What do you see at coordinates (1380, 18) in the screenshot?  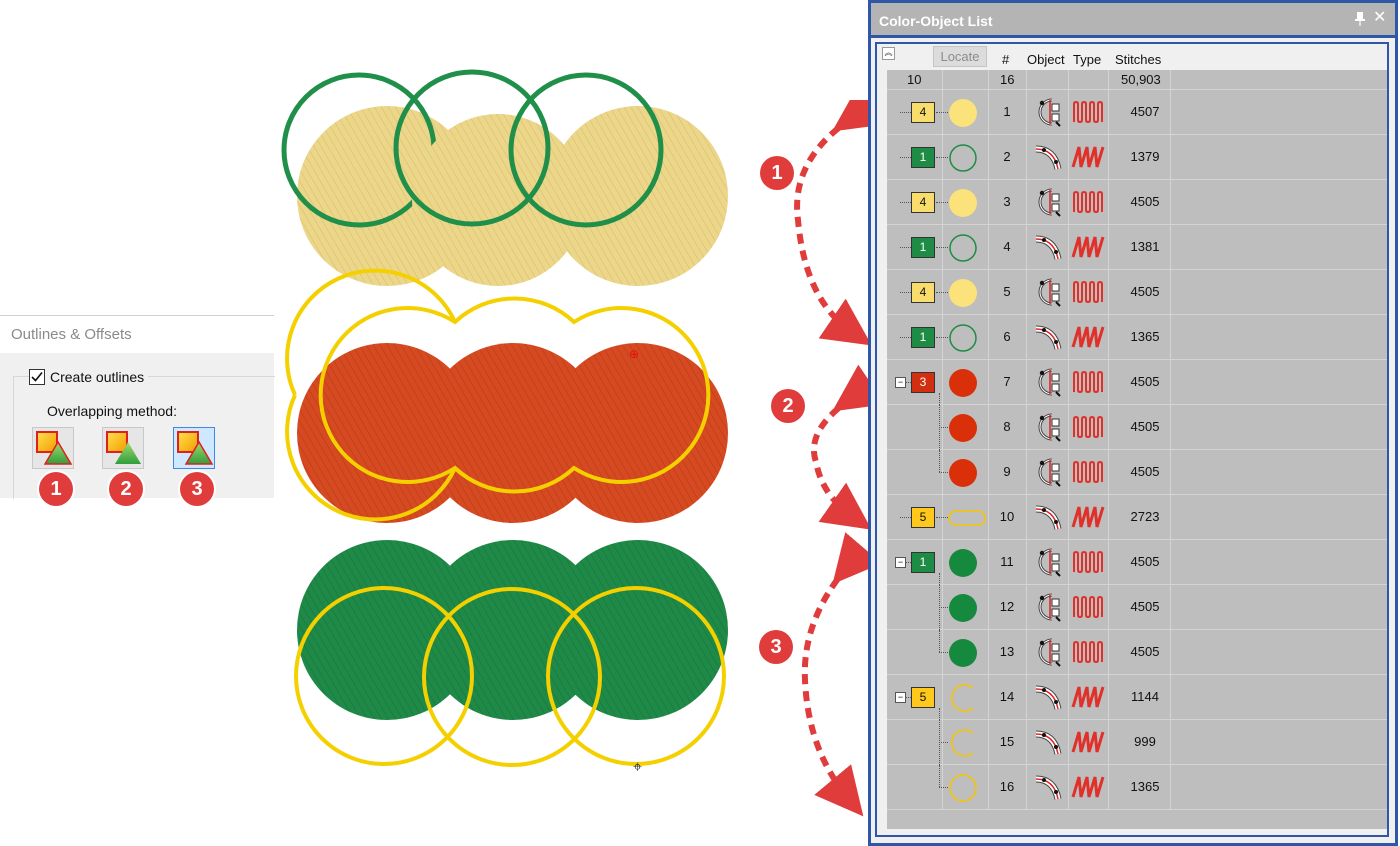 I see `close-icon: ✕` at bounding box center [1380, 18].